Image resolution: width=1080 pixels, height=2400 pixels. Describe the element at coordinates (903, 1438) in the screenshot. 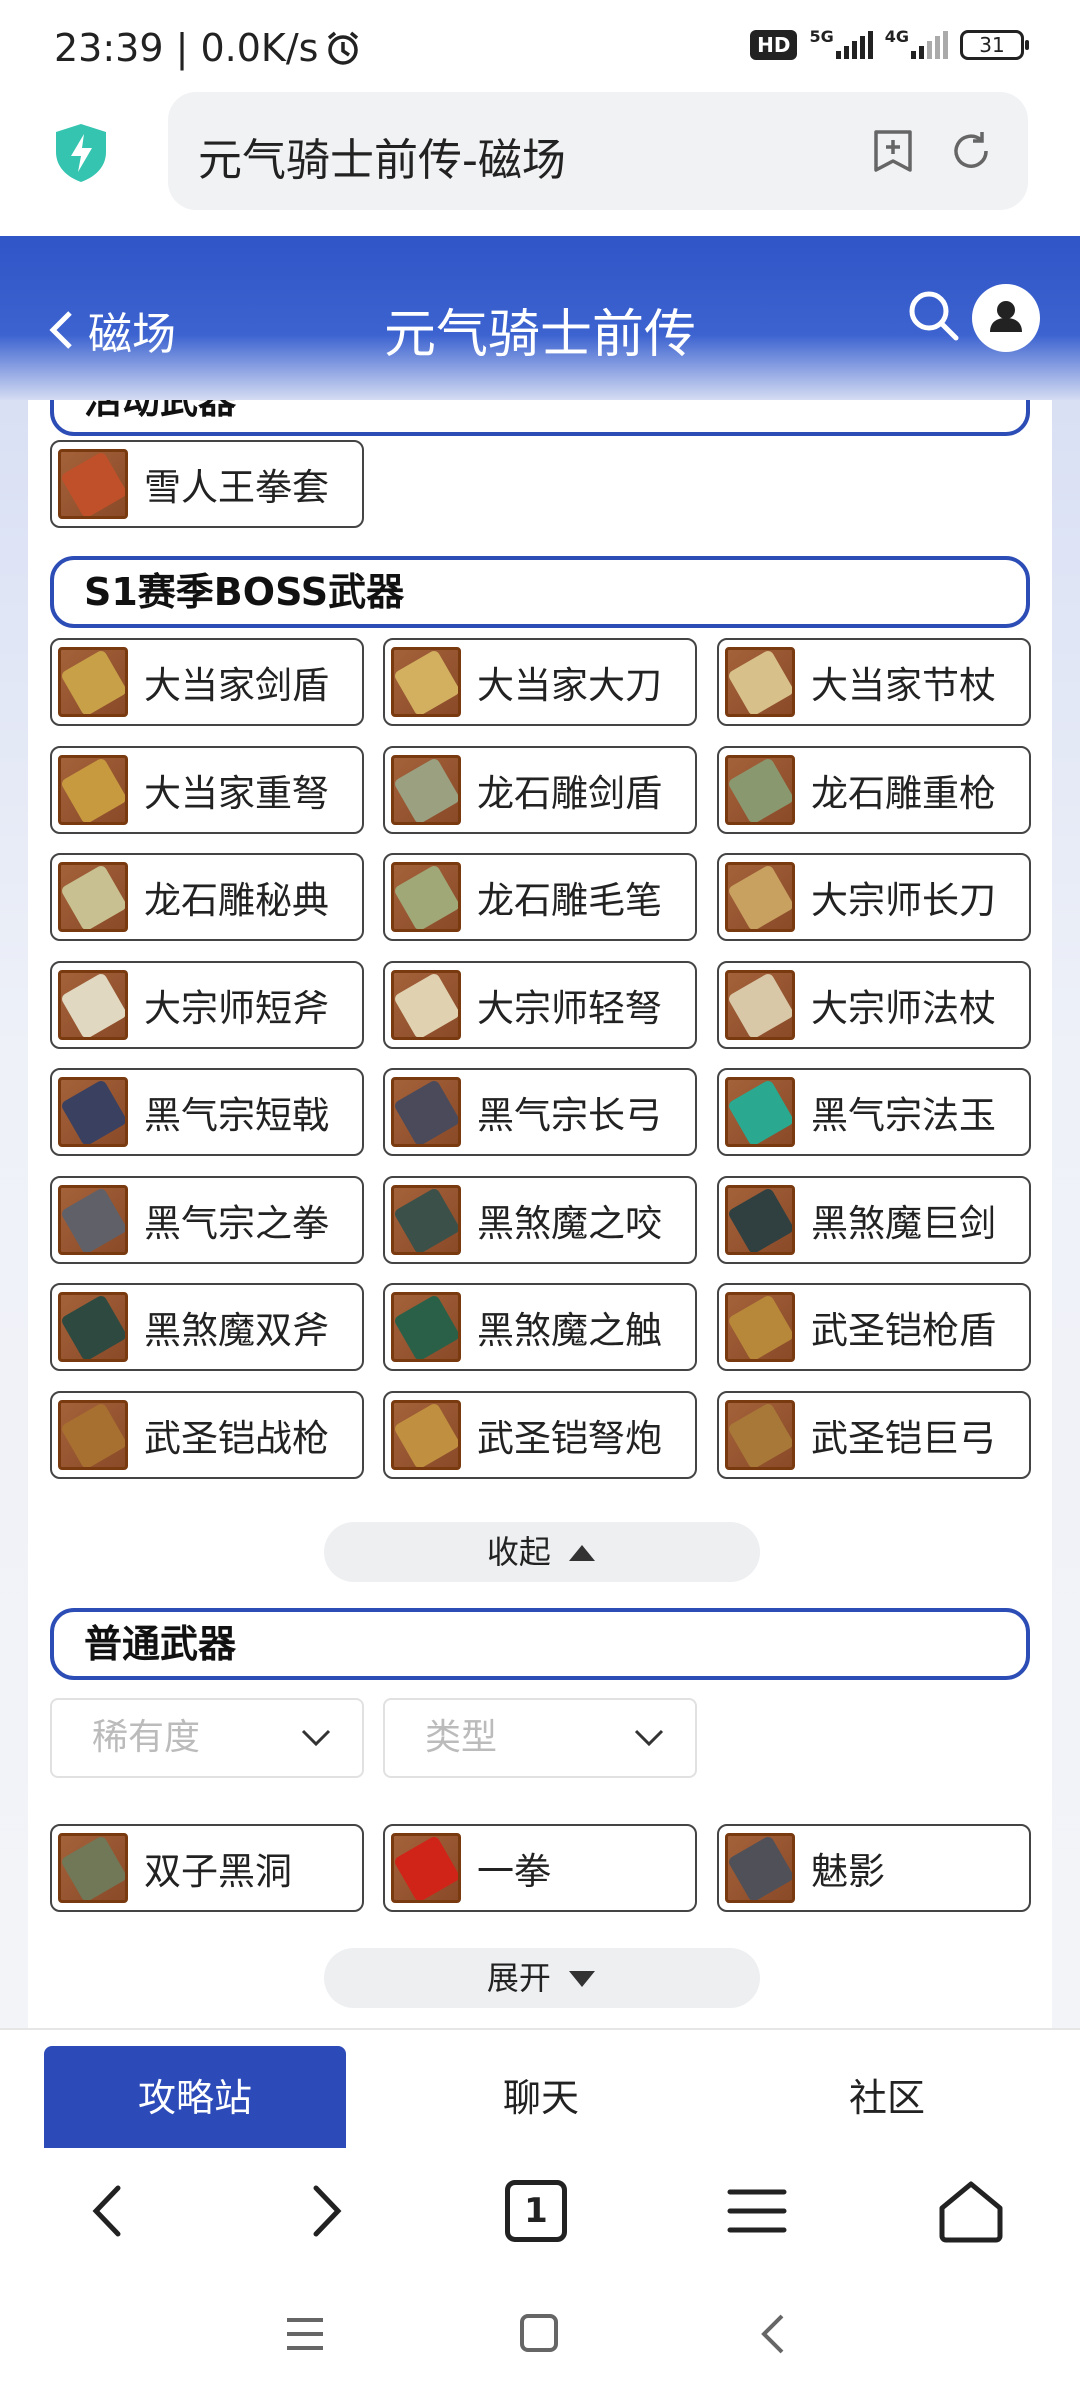

I see `weapon-label: 武圣铠巨弓` at that location.